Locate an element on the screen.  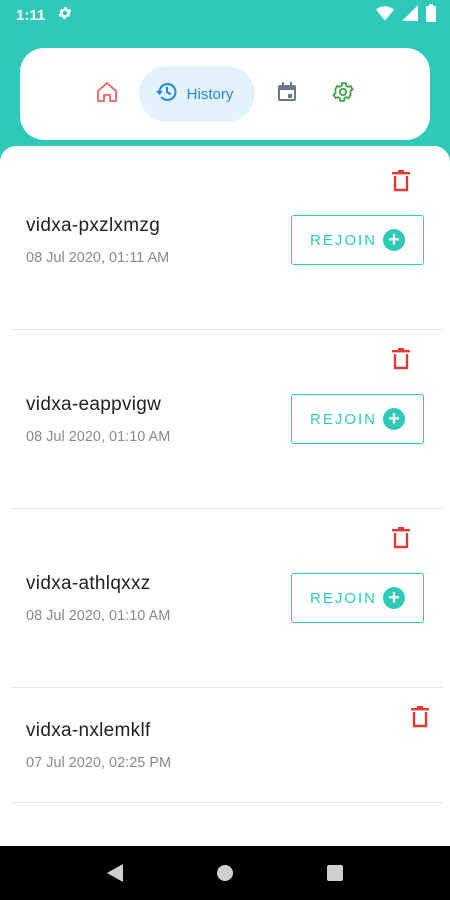
home-circle-icon is located at coordinates (225, 873).